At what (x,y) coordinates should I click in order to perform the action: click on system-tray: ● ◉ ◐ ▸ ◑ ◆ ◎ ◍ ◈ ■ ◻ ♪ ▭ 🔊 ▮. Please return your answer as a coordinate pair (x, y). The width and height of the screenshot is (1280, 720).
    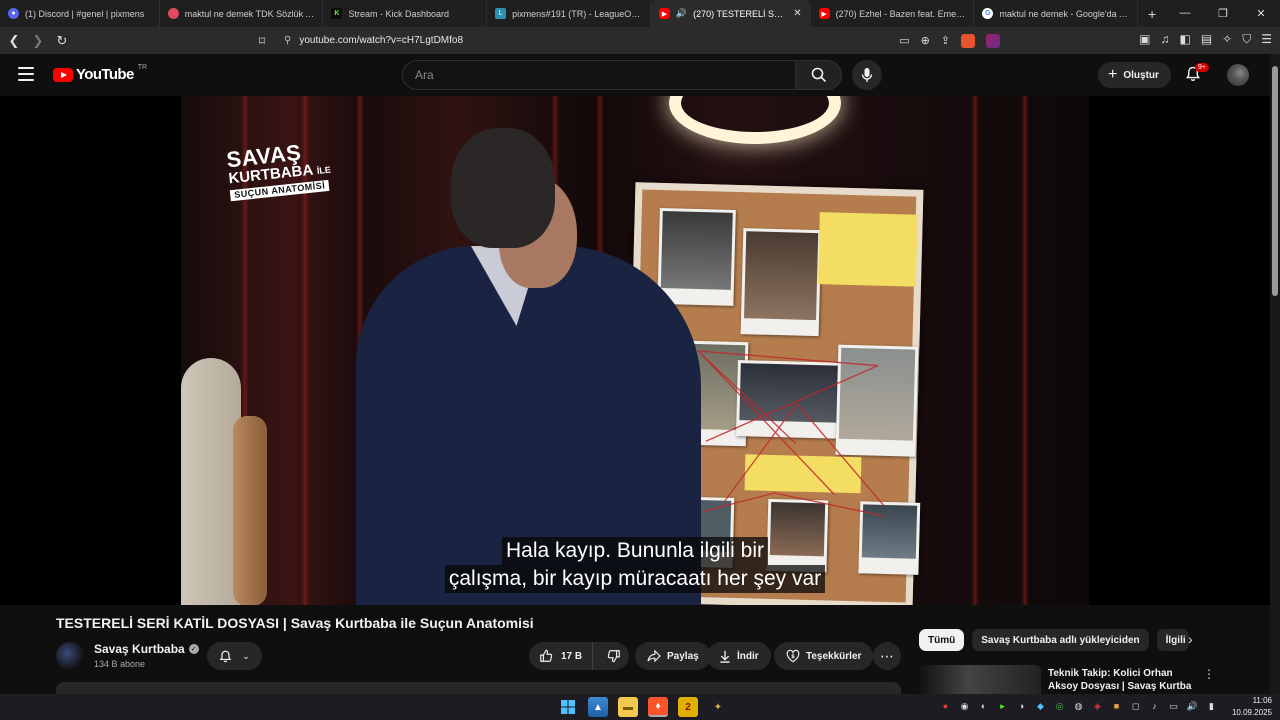
    Looking at the image, I should click on (1078, 706).